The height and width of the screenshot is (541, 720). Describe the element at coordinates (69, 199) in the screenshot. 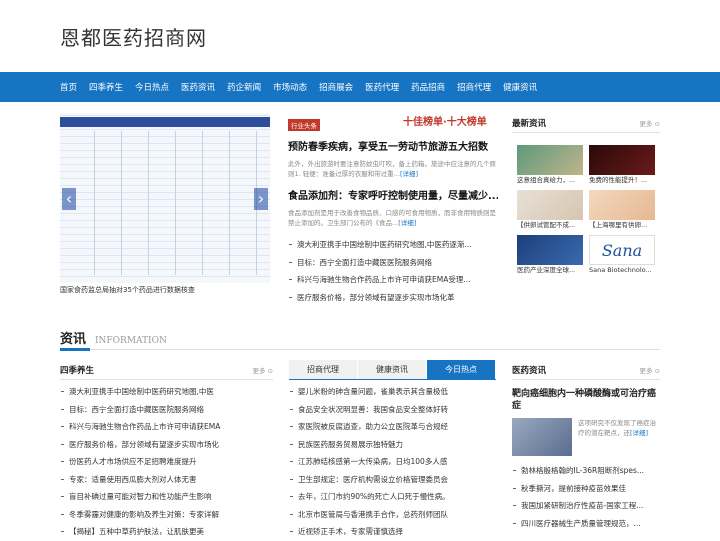

I see `slider-prev-icon: ‹` at that location.